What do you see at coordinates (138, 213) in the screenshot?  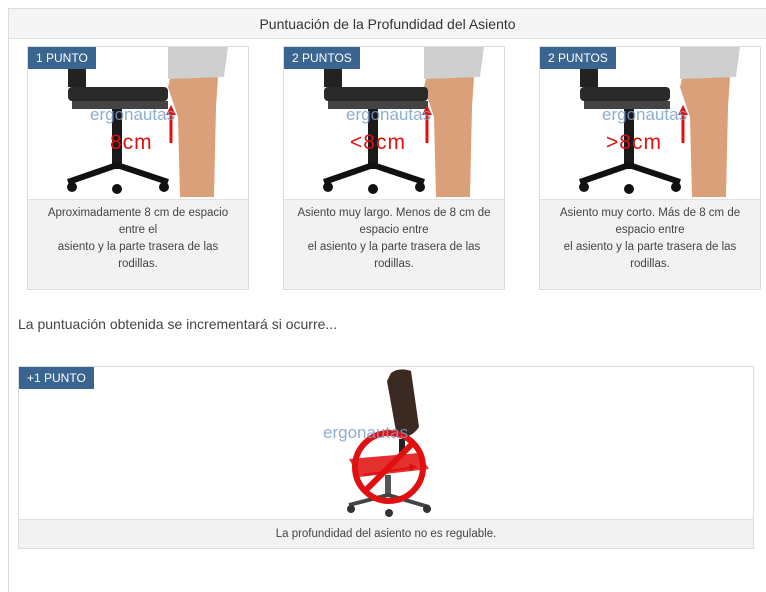 I see `caption-line: Aproximadamente 8 cm de espacio` at bounding box center [138, 213].